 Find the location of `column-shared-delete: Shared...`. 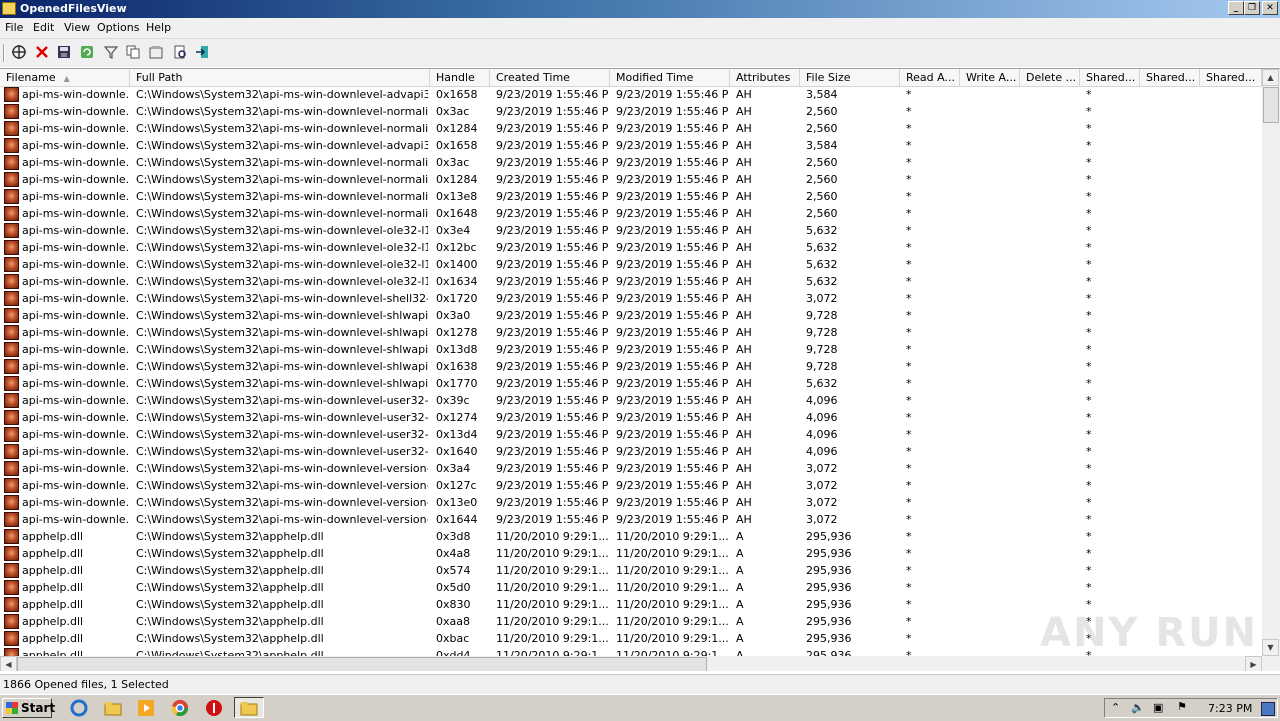

column-shared-delete: Shared... is located at coordinates (1231, 77).